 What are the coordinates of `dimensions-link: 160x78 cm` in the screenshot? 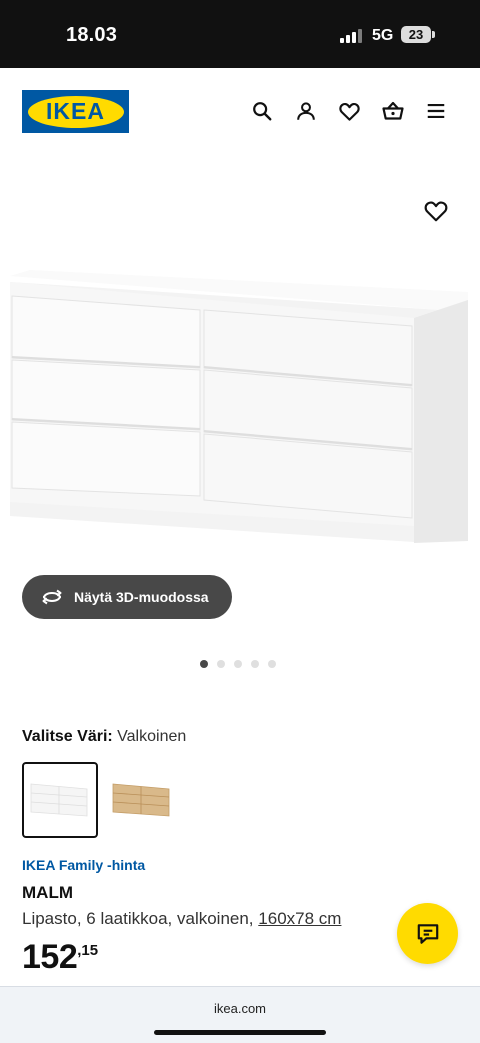 It's located at (299, 918).